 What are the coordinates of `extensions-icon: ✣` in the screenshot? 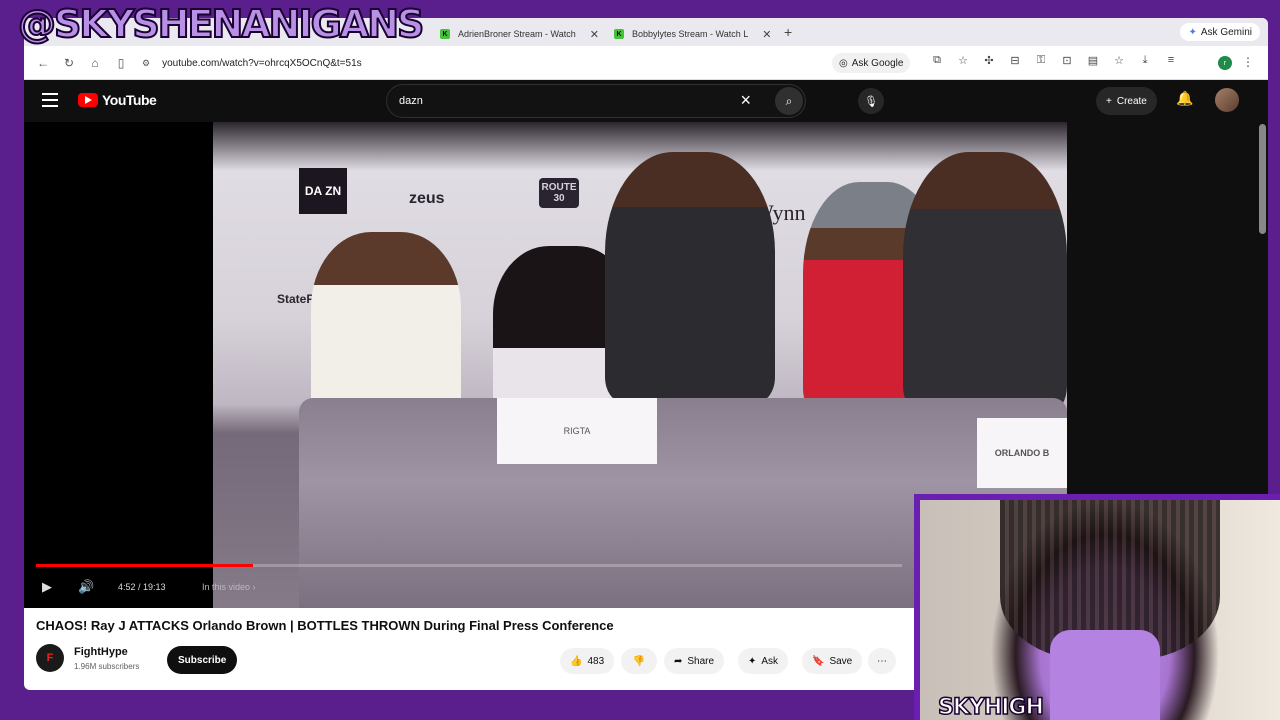 It's located at (989, 60).